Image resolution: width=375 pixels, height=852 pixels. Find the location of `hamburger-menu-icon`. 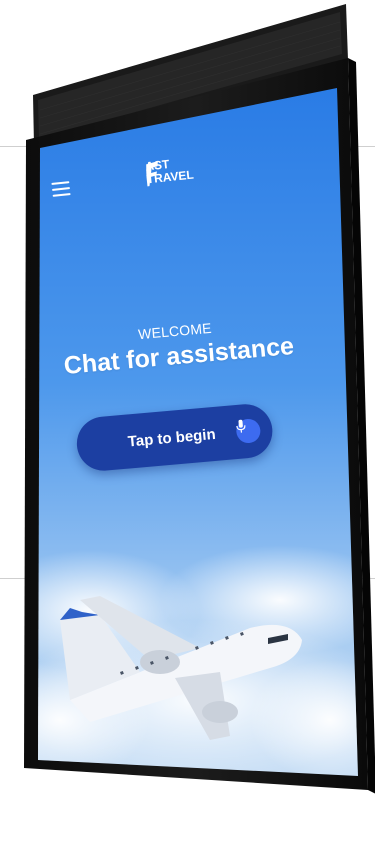

hamburger-menu-icon is located at coordinates (61, 189).